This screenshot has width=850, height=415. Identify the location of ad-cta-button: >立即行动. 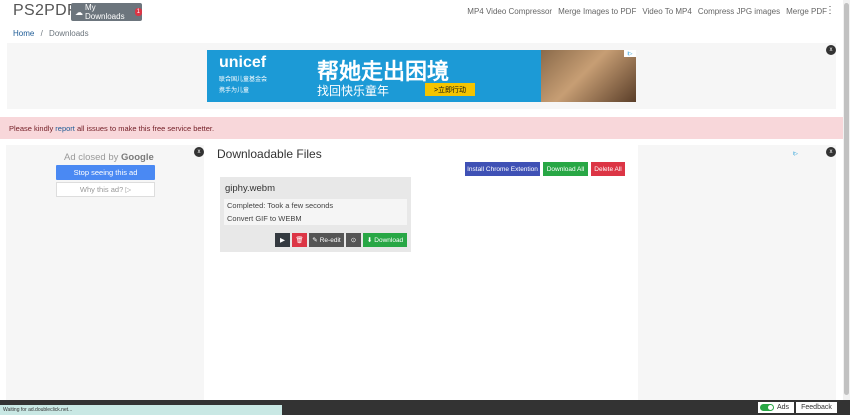
(450, 89).